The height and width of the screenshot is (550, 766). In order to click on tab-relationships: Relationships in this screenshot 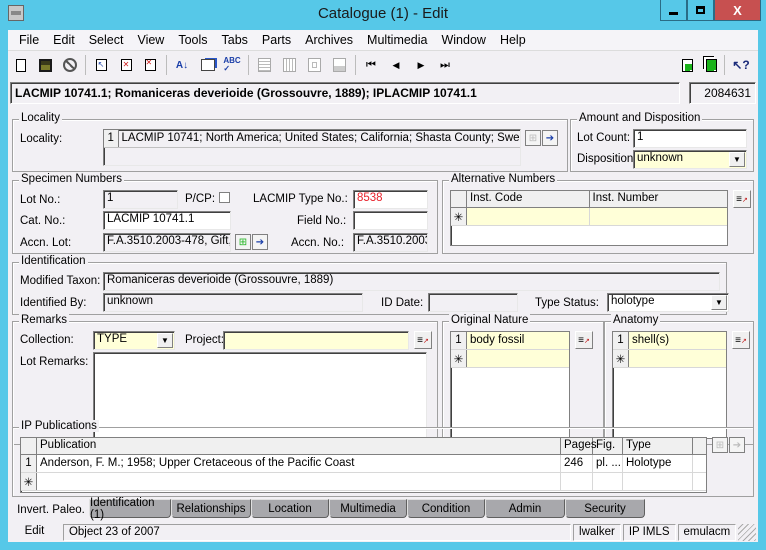, I will do `click(211, 508)`.